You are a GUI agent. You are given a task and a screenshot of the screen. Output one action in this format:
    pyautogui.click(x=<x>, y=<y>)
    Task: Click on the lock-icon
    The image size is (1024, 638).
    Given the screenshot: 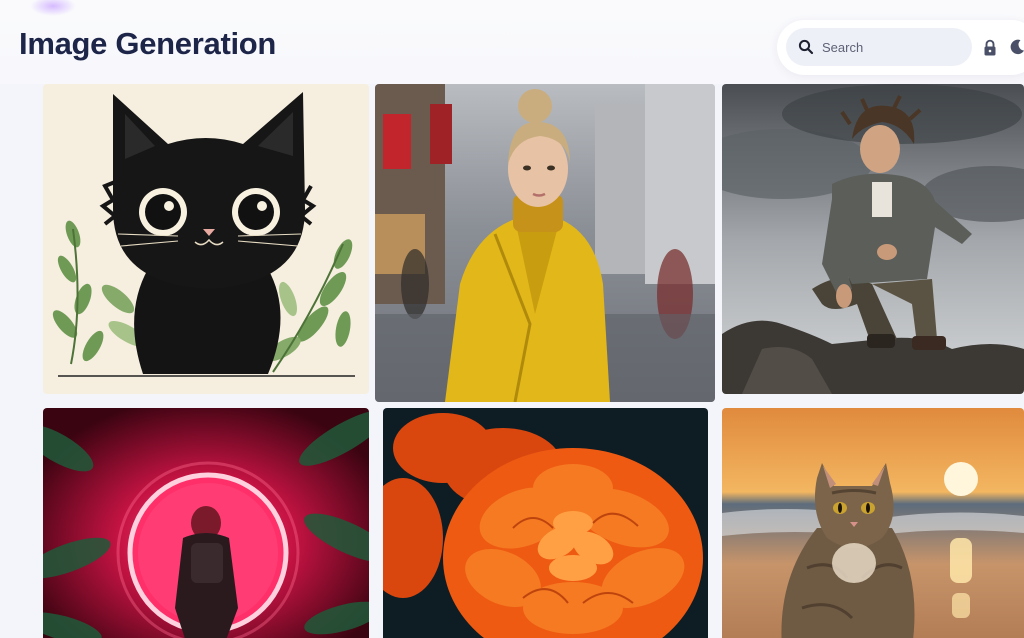 What is the action you would take?
    pyautogui.click(x=990, y=48)
    